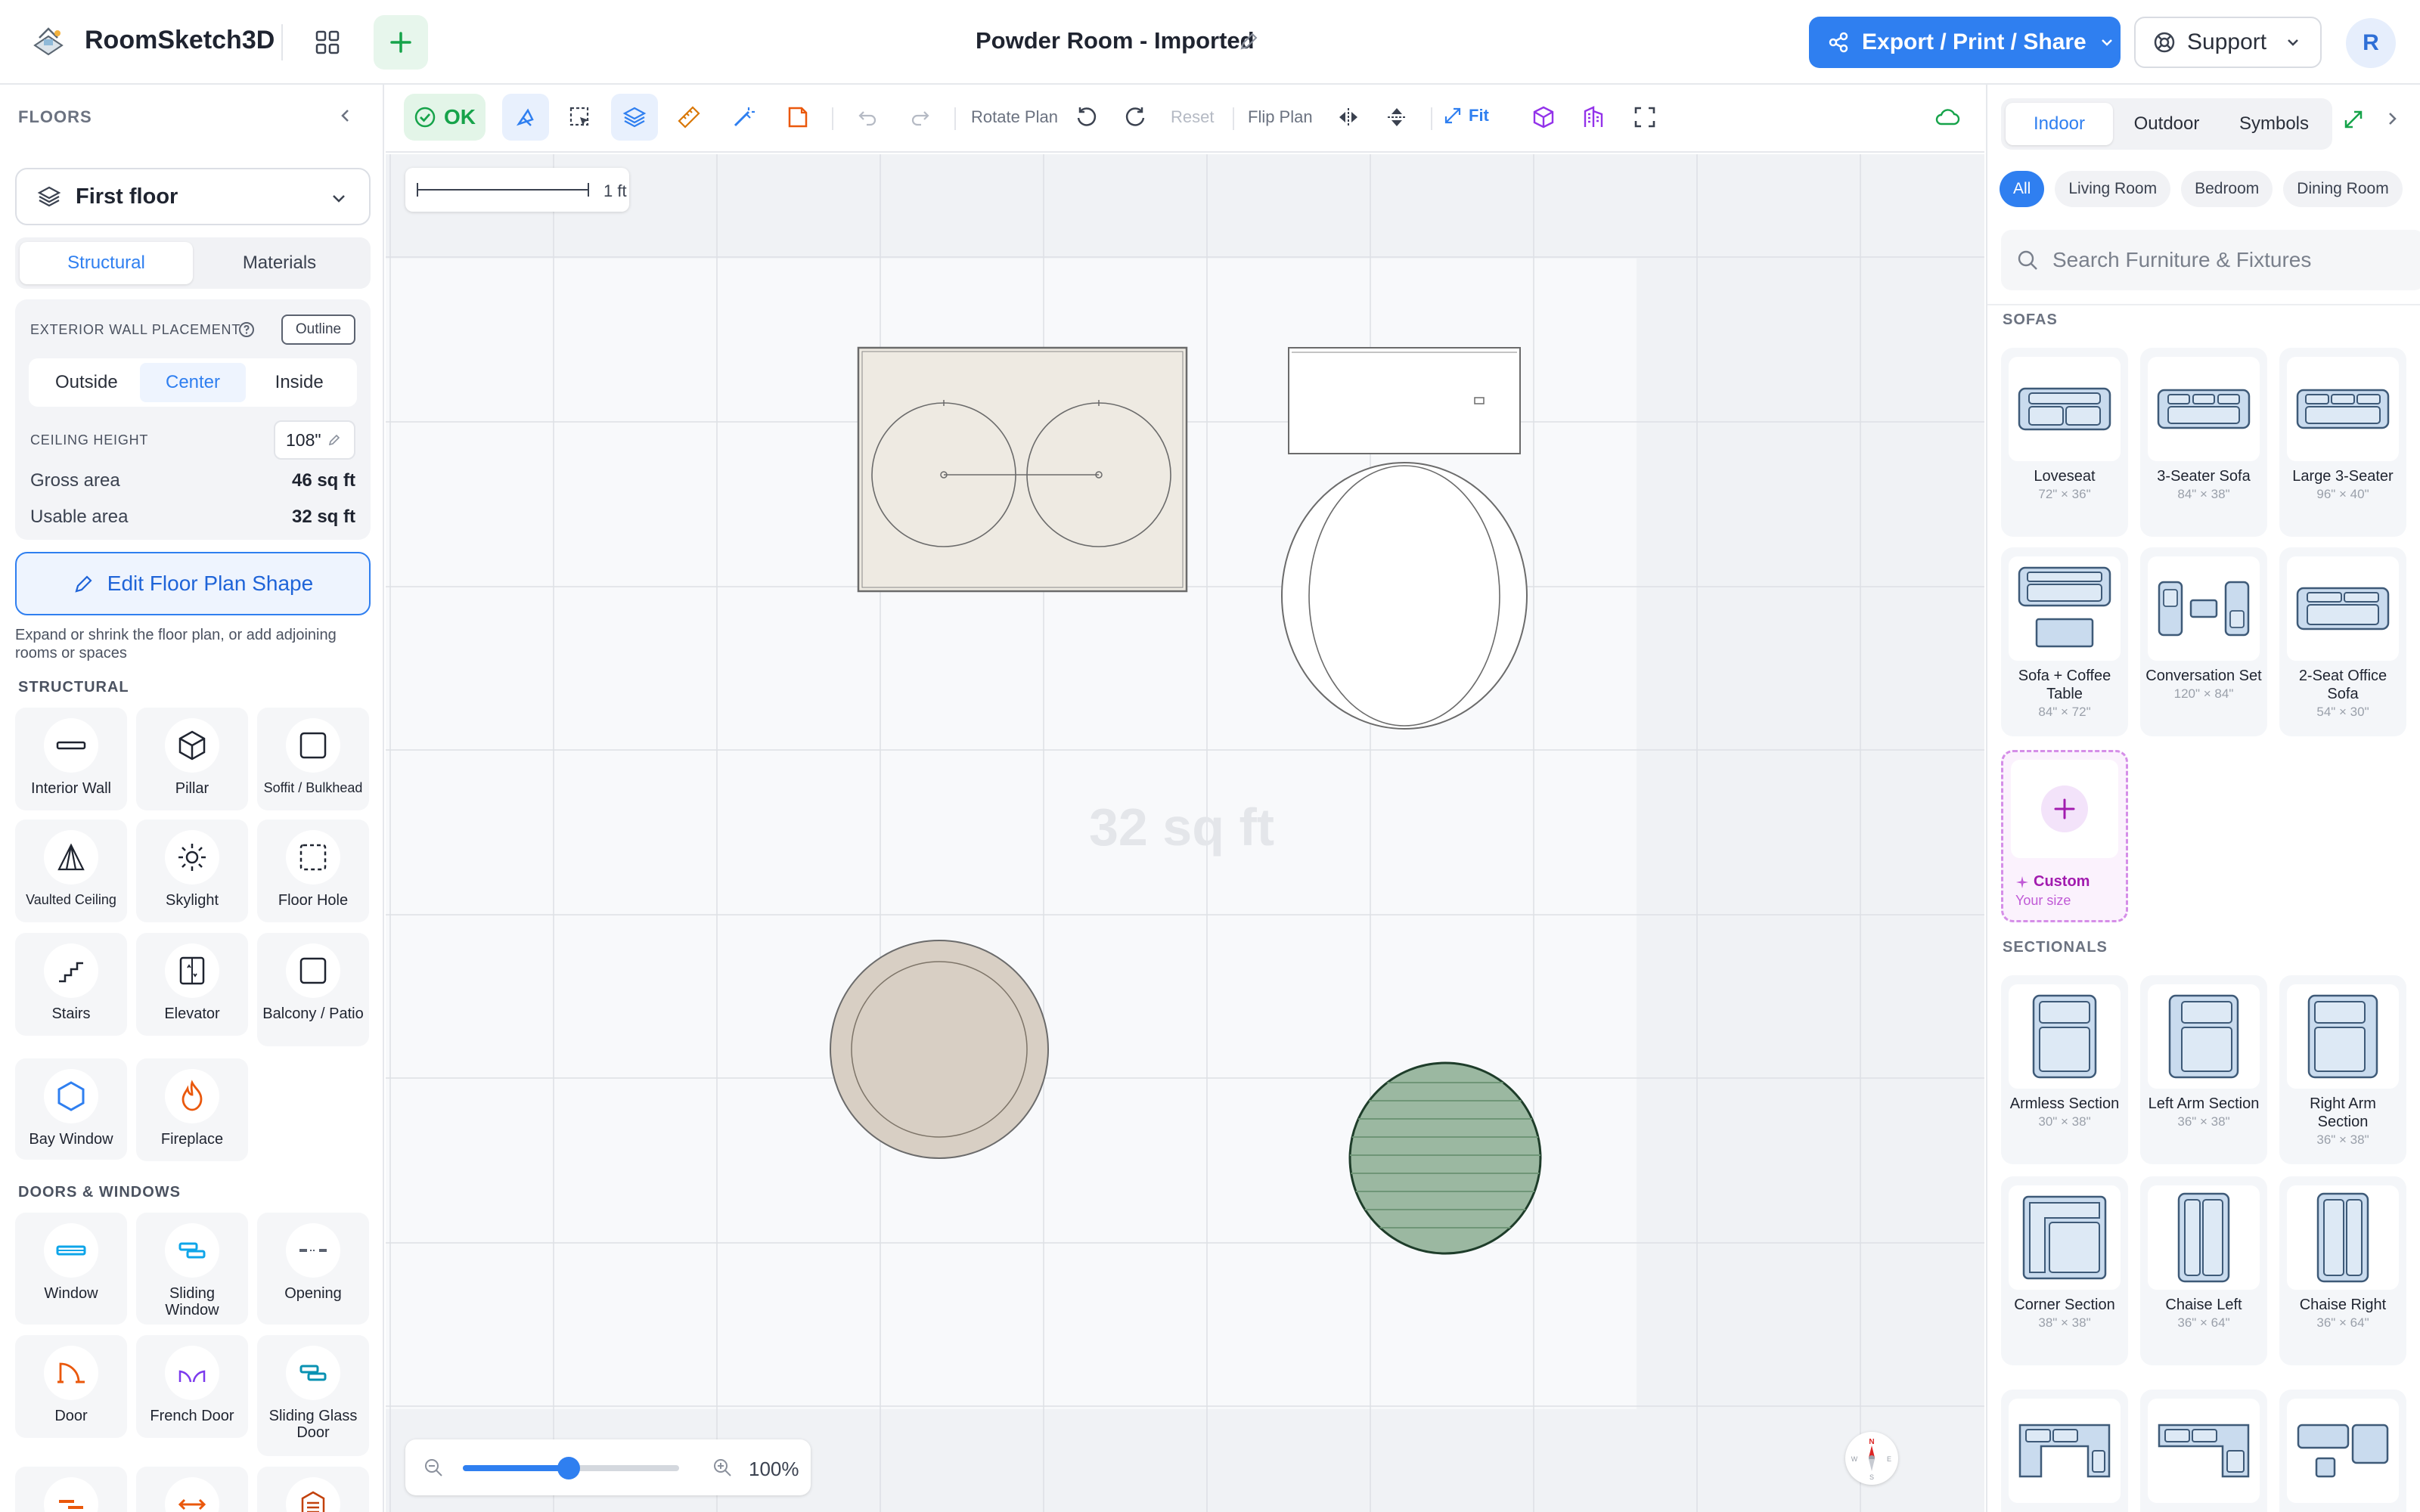  Describe the element at coordinates (1396, 117) in the screenshot. I see `flip-vertical-button` at that location.